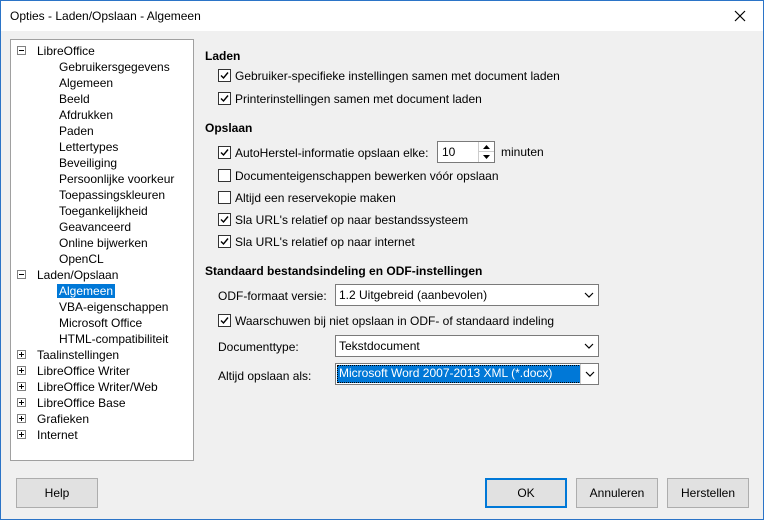  I want to click on tree-item-beveiliging: Beveiliging, so click(88, 163).